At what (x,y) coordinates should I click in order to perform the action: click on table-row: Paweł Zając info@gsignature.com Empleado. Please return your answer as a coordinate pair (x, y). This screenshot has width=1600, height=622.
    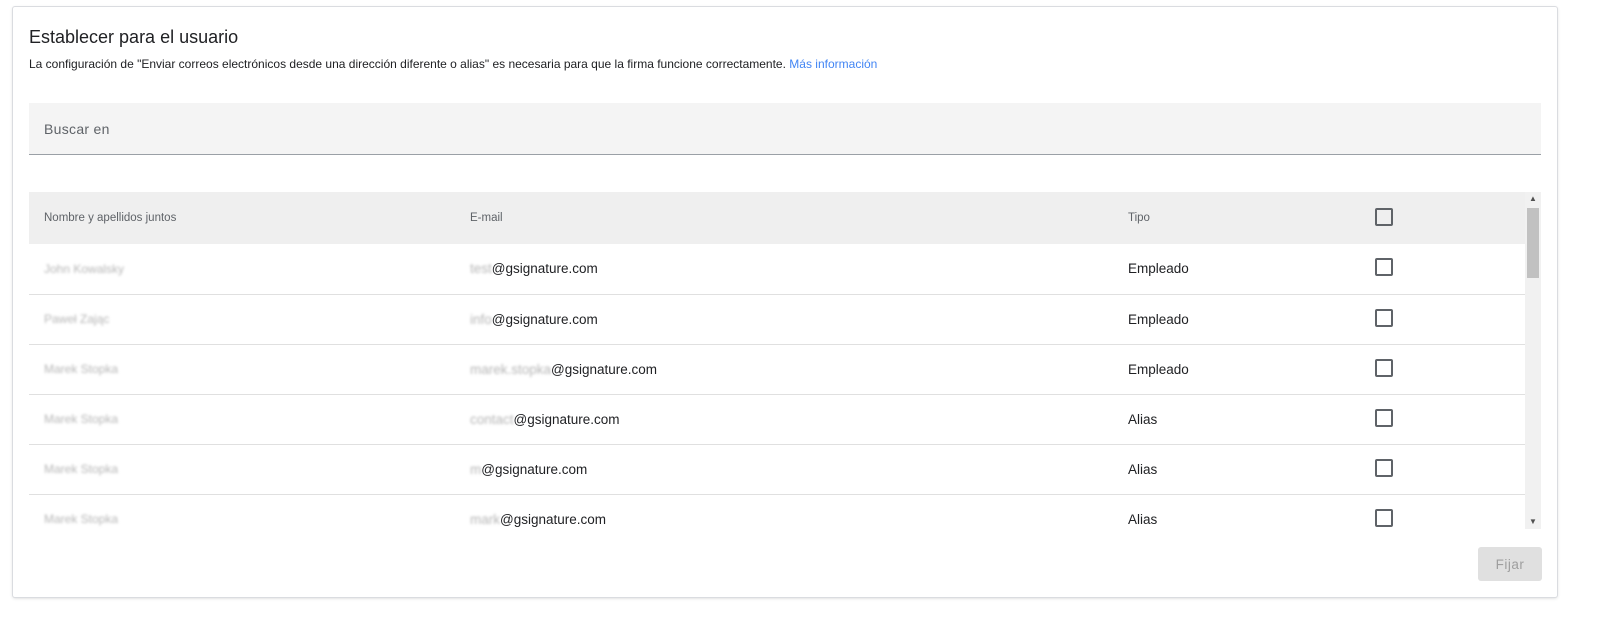
    Looking at the image, I should click on (777, 319).